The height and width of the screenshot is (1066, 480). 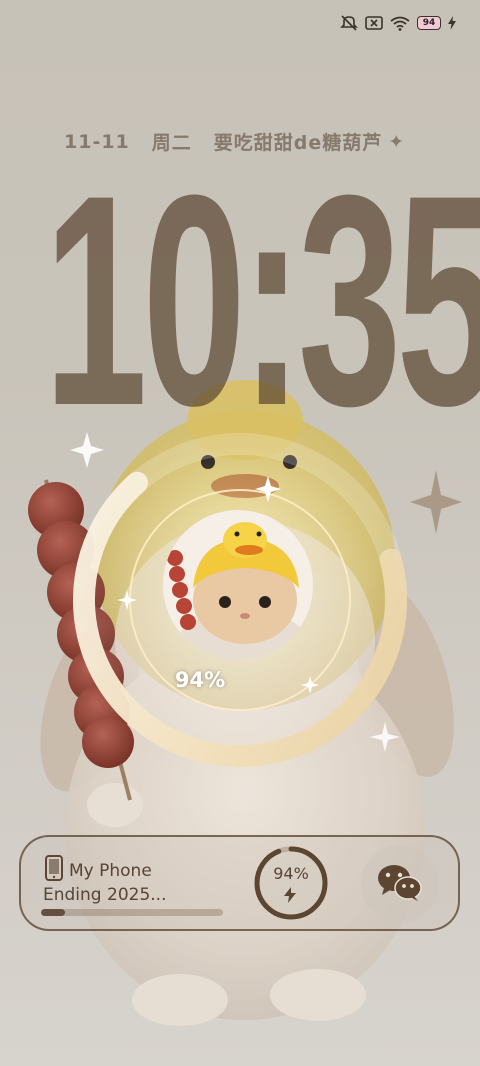 I want to click on bunny-portrait, so click(x=238, y=585).